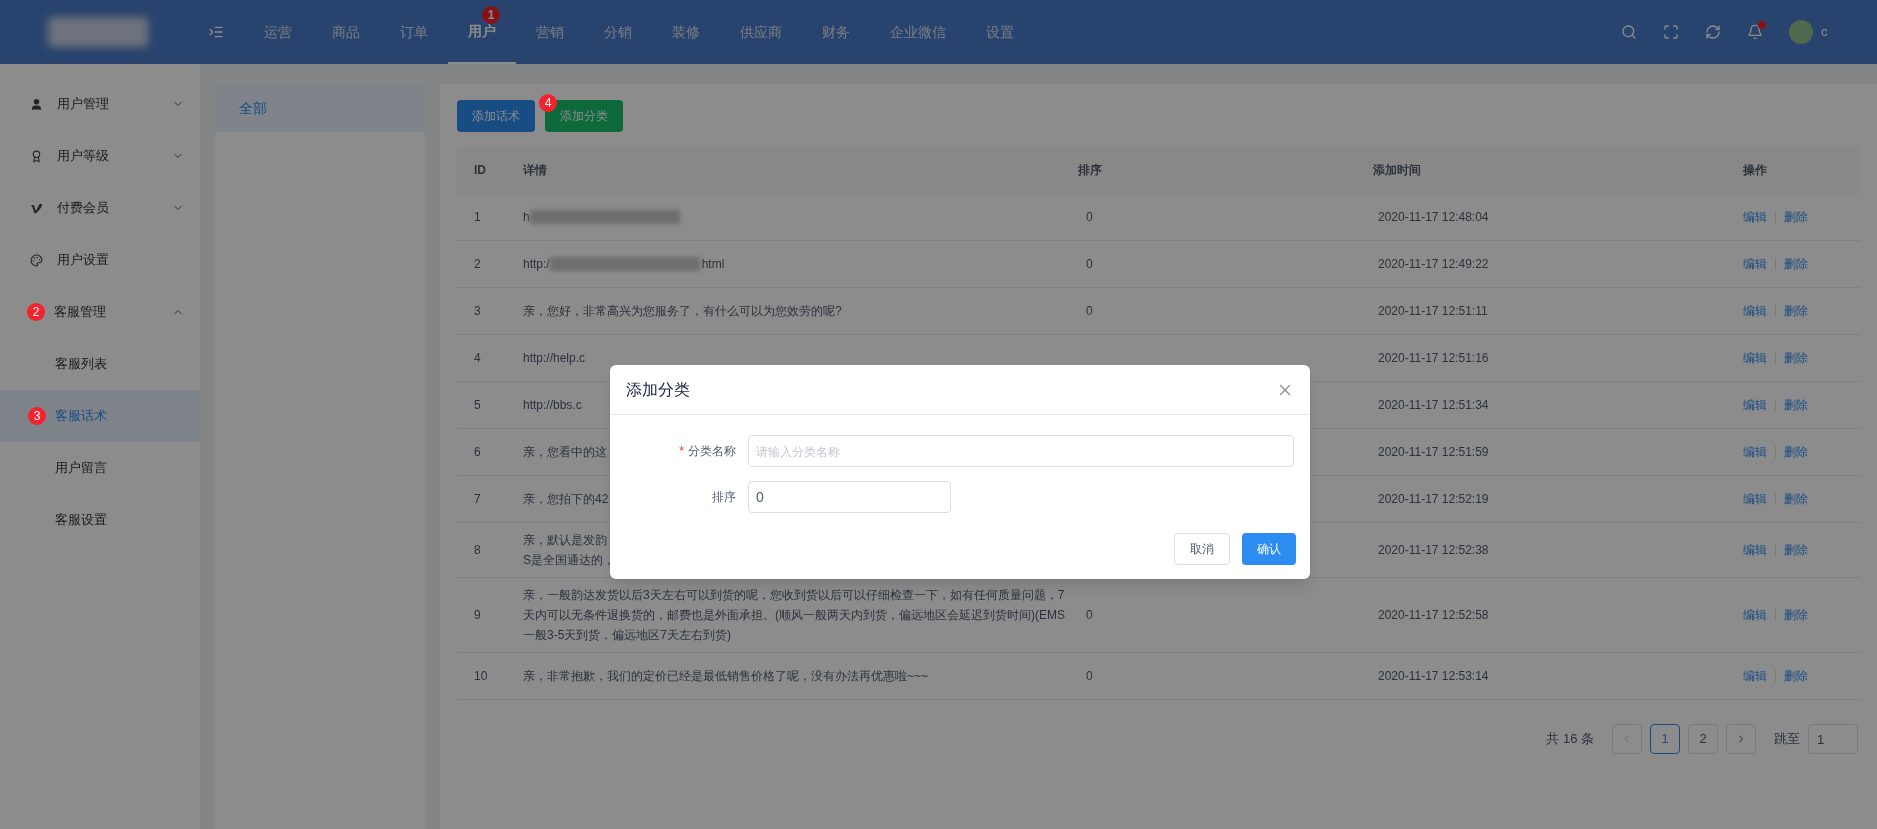 This screenshot has width=1877, height=829. Describe the element at coordinates (761, 32) in the screenshot. I see `nav-tab: 供应商` at that location.